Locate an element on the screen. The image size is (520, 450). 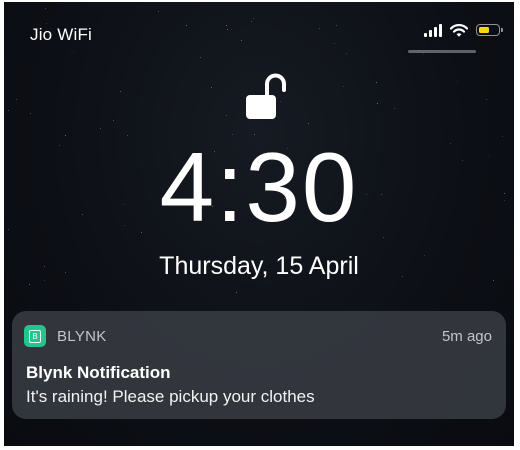
battery-level-fill is located at coordinates (484, 29).